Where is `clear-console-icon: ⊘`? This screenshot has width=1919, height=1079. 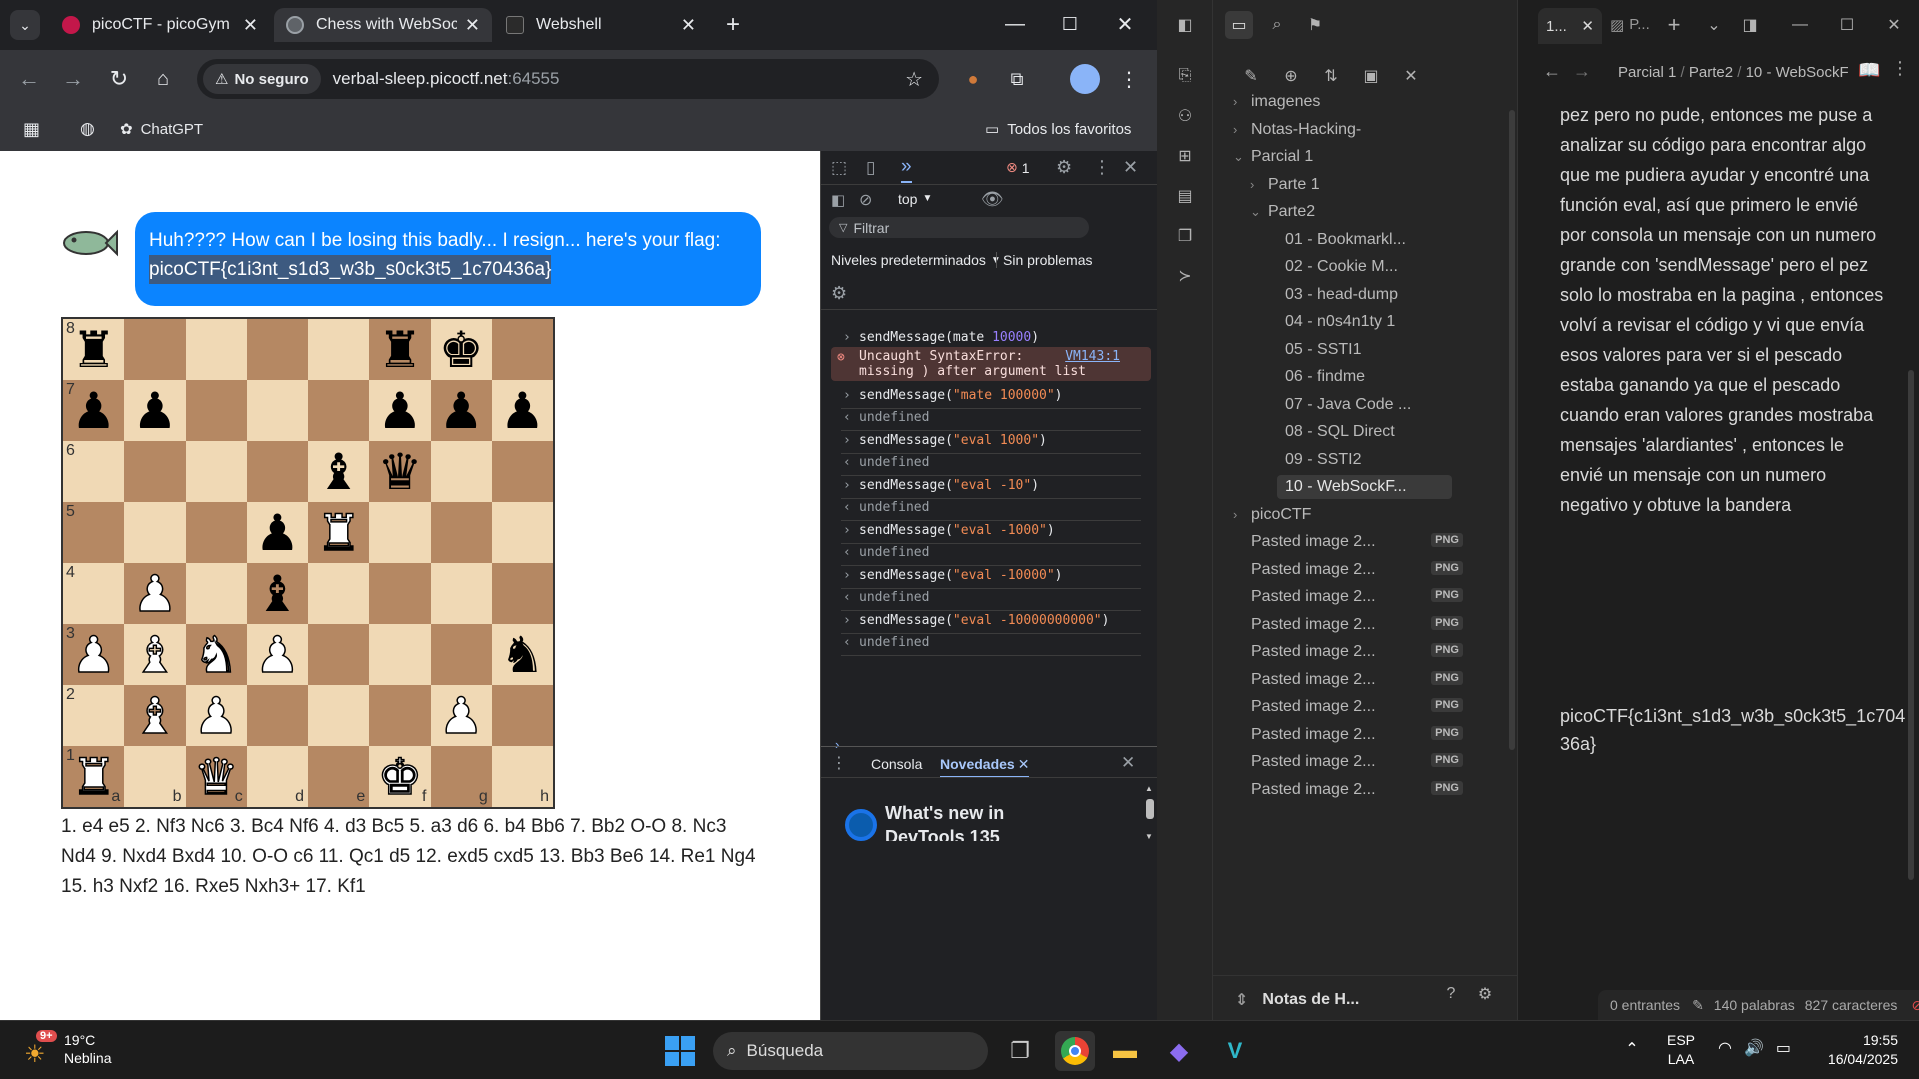
clear-console-icon: ⊘ is located at coordinates (865, 200).